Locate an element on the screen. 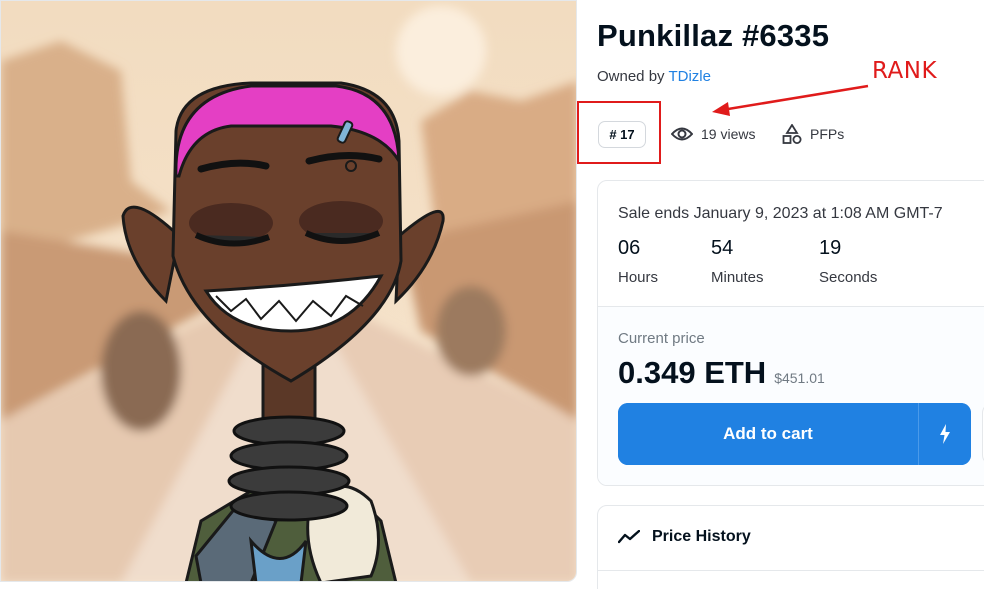 The width and height of the screenshot is (984, 589). price-row: 0.349 ETH $451.01 is located at coordinates (721, 373).